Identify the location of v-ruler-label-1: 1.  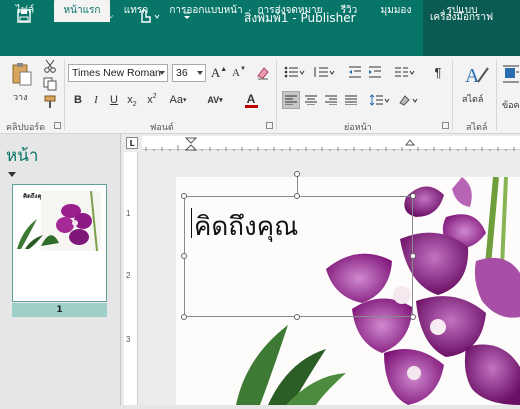
(128, 213).